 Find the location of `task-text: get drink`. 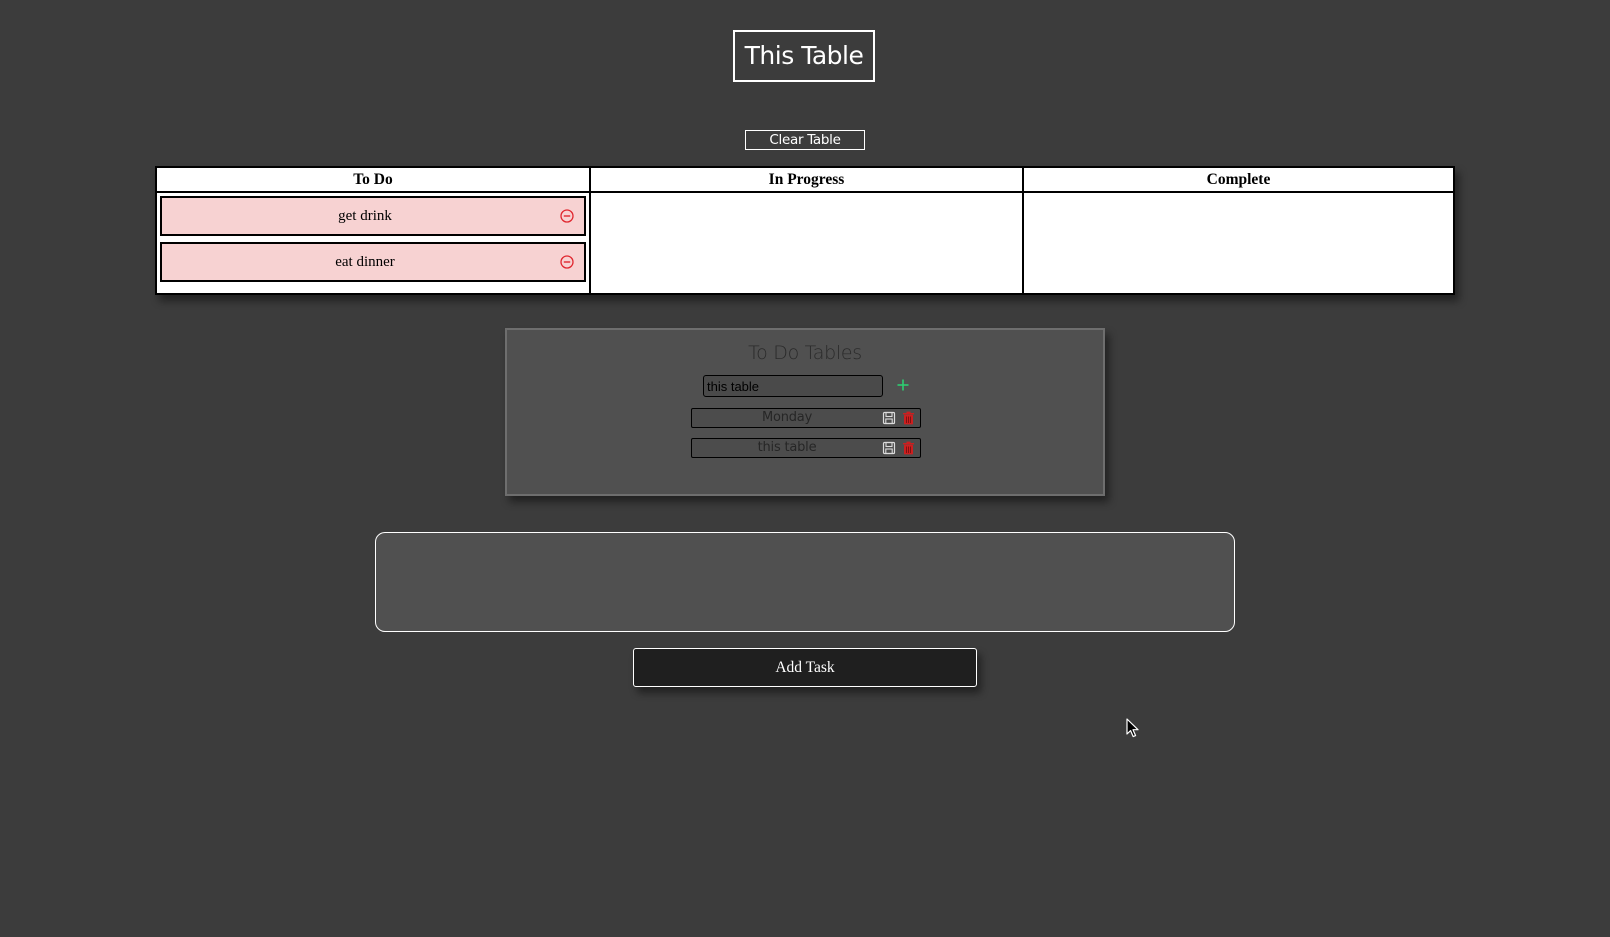

task-text: get drink is located at coordinates (365, 216).